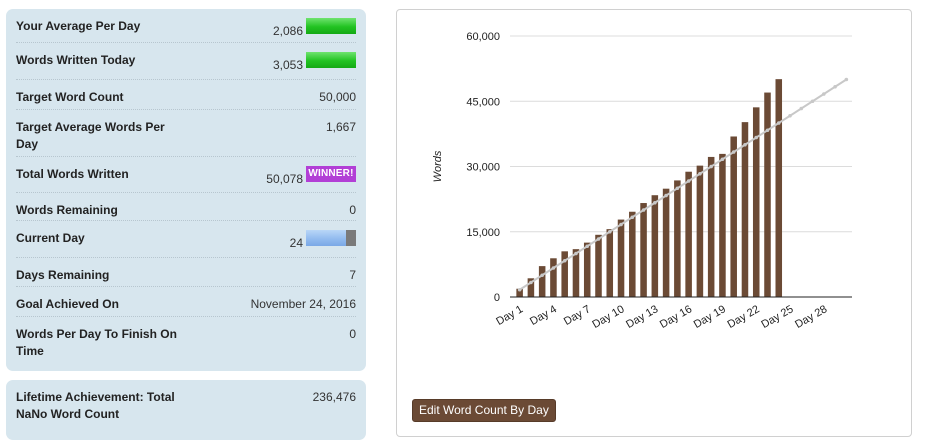  Describe the element at coordinates (186, 272) in the screenshot. I see `stat-row-days-remaining: Days Remaining 7` at that location.